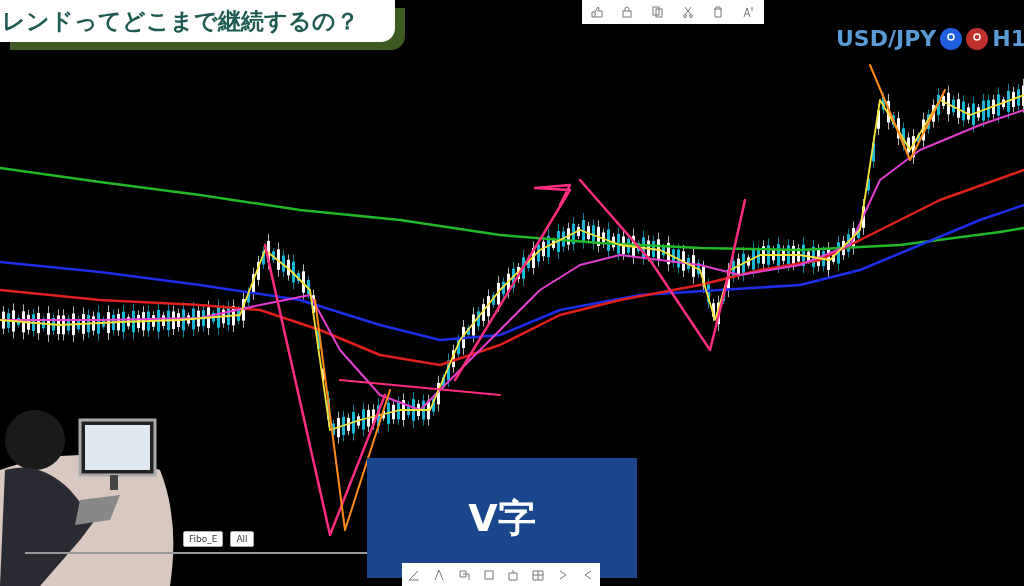 This screenshot has height=586, width=1024. Describe the element at coordinates (1008, 39) in the screenshot. I see `timeframe-label: H1` at that location.